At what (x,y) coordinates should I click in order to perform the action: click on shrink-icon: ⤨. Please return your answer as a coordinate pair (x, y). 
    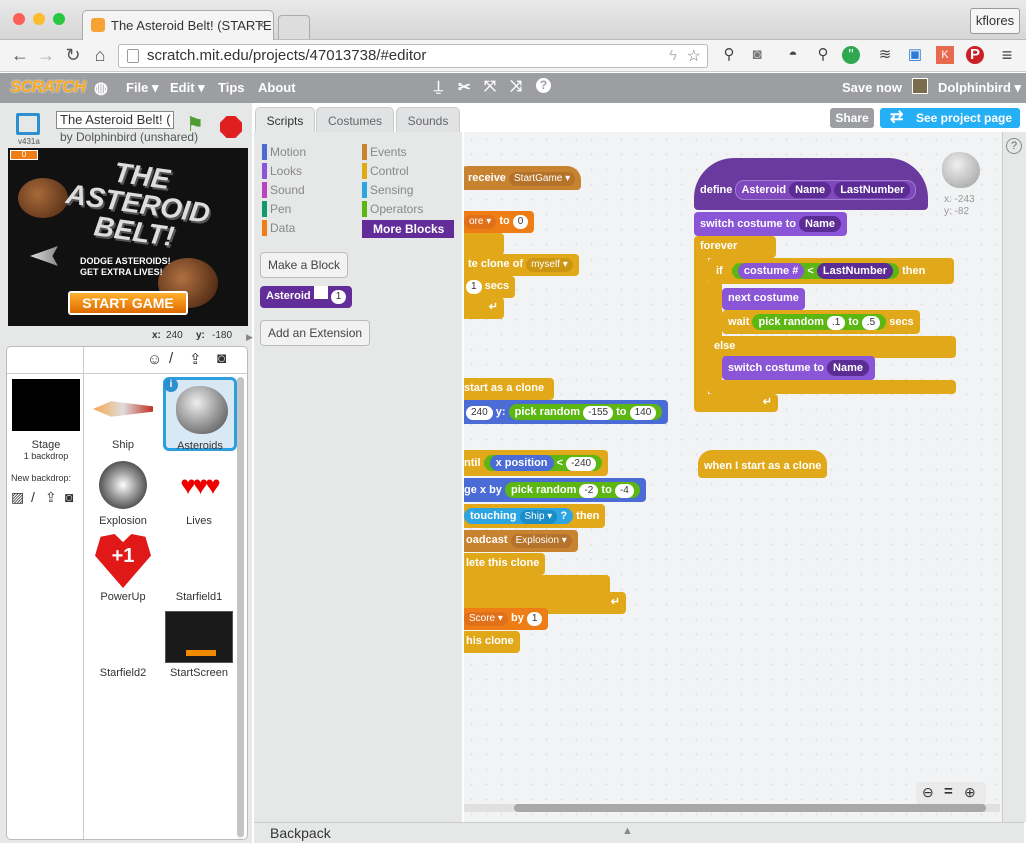
    Looking at the image, I should click on (516, 86).